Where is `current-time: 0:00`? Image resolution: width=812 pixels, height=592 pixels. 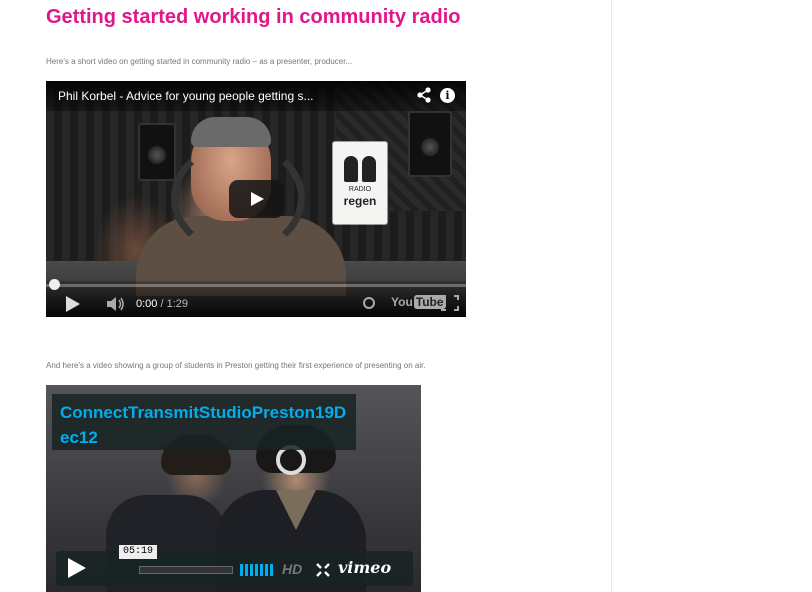
current-time: 0:00 is located at coordinates (147, 304).